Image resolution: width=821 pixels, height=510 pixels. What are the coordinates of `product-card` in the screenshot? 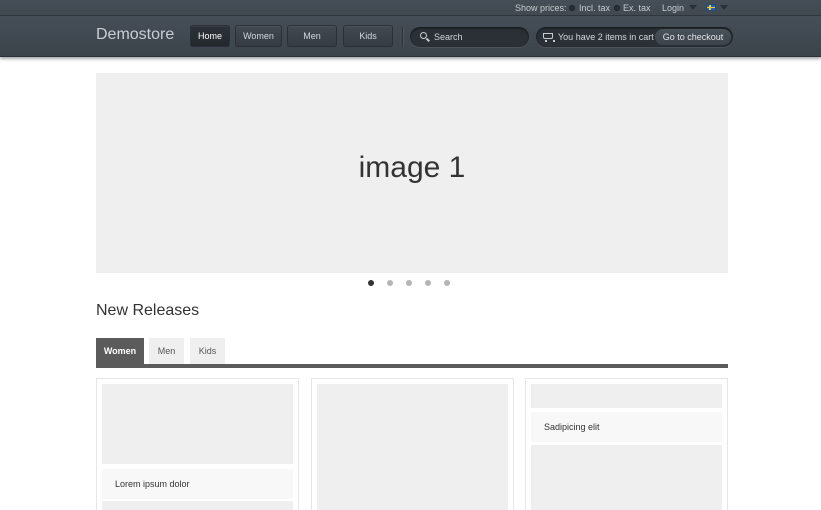 It's located at (412, 444).